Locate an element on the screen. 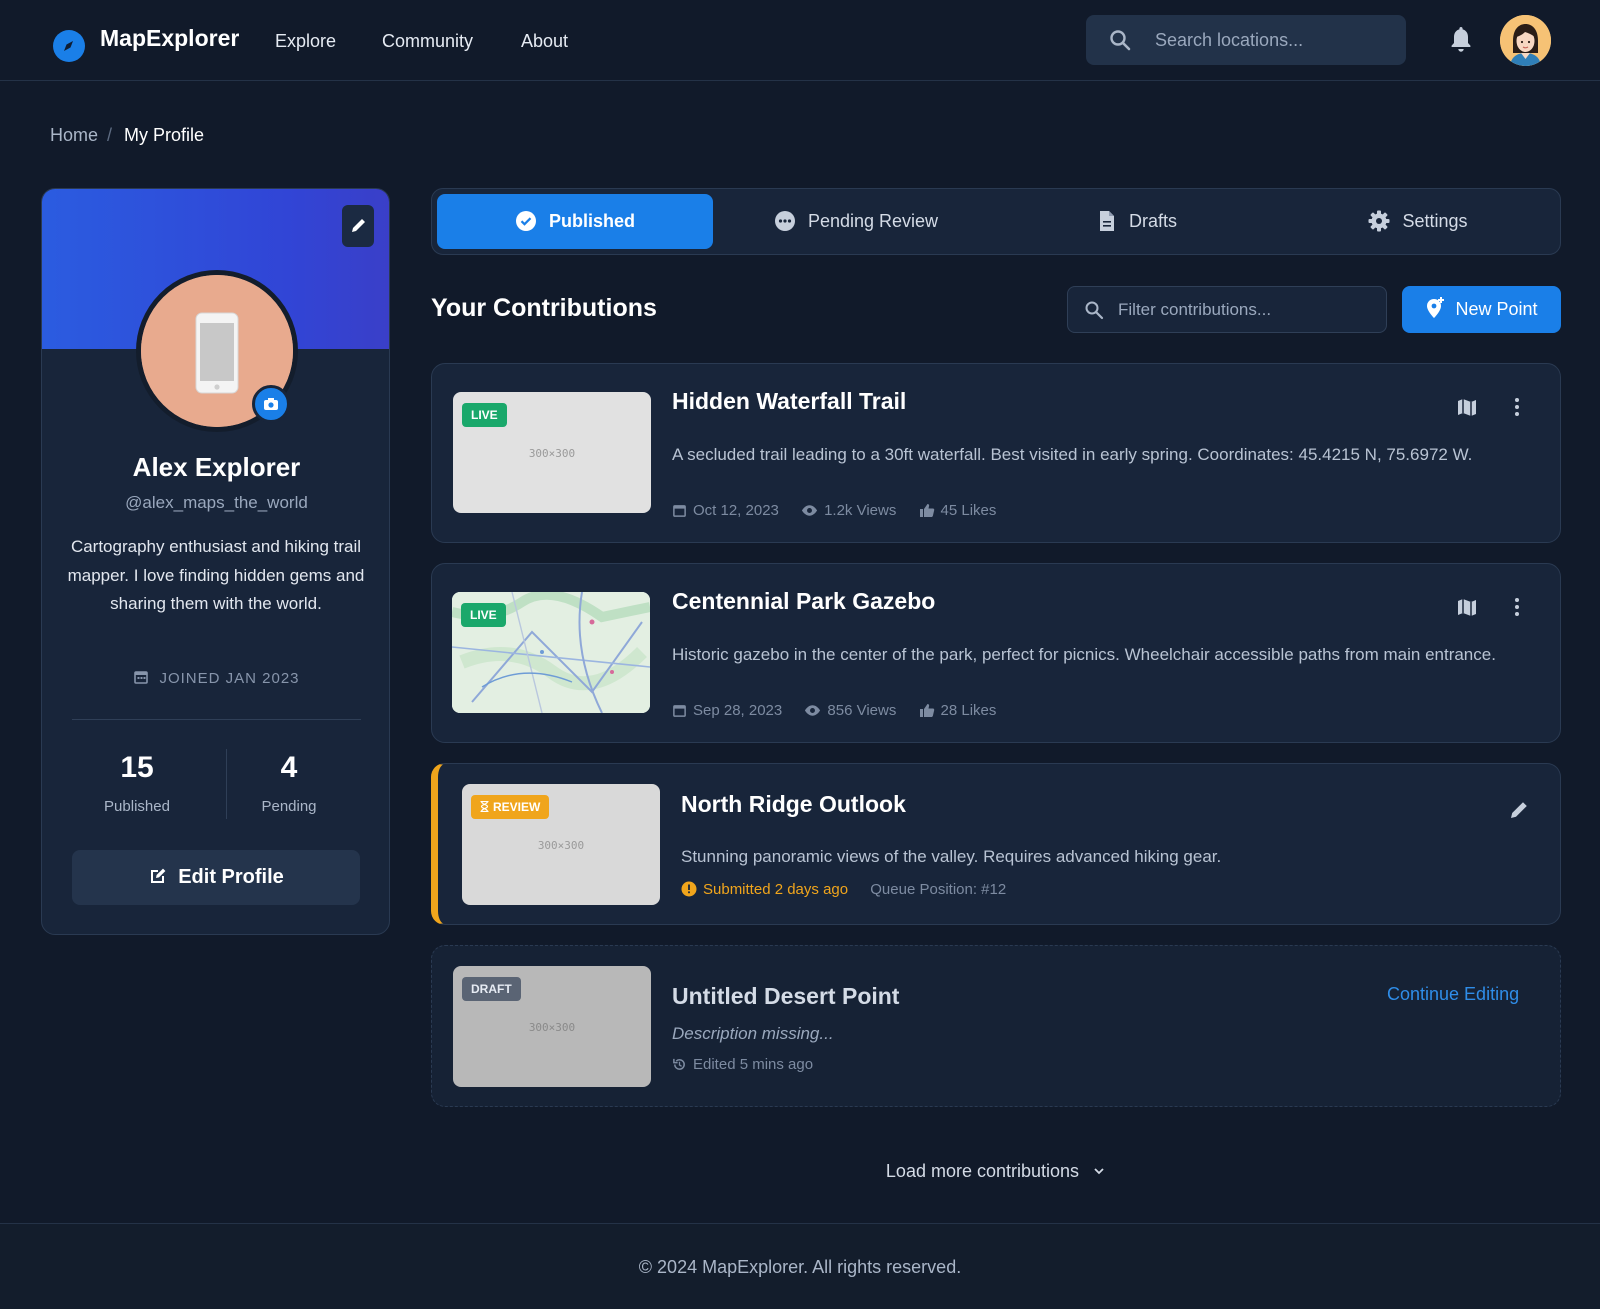 This screenshot has width=1600, height=1309. tab-bar: Published Pending Review Drafts Settings is located at coordinates (996, 221).